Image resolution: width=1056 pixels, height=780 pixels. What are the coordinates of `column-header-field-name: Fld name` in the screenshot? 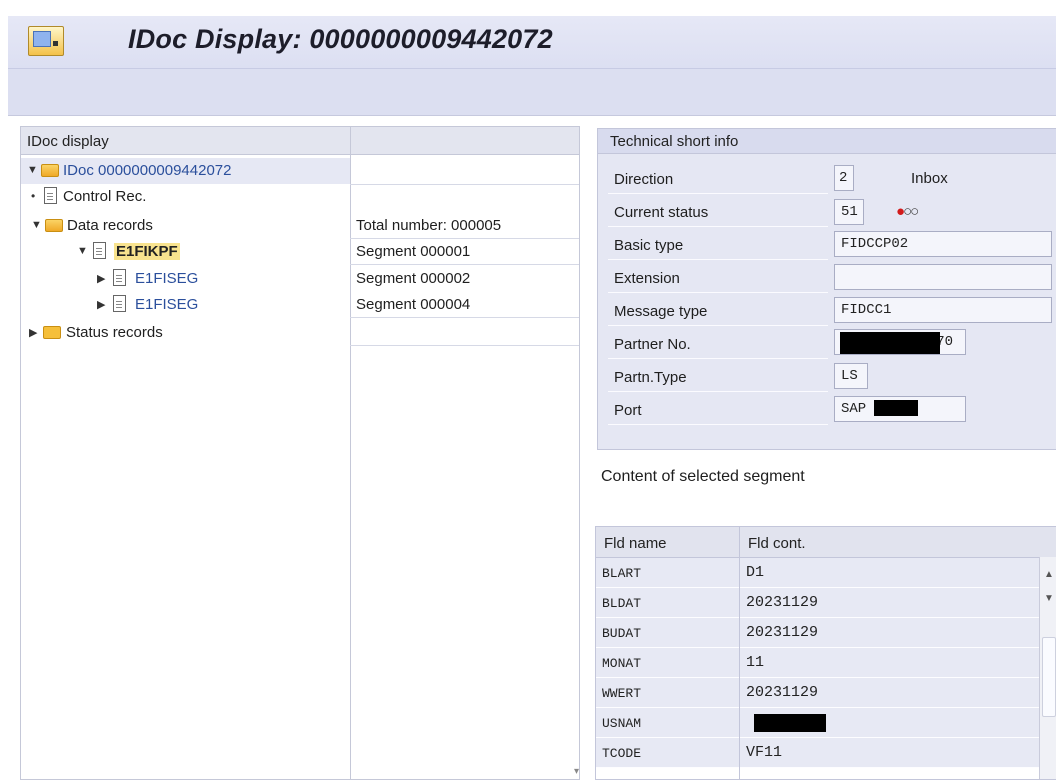 It's located at (635, 543).